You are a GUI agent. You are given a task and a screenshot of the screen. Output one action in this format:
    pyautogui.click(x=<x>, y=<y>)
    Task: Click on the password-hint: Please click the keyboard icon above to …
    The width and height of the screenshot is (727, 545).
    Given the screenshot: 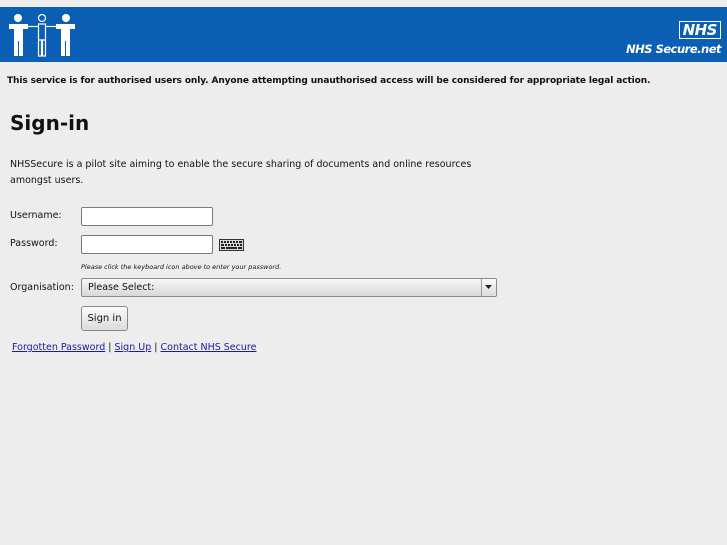 What is the action you would take?
    pyautogui.click(x=181, y=267)
    